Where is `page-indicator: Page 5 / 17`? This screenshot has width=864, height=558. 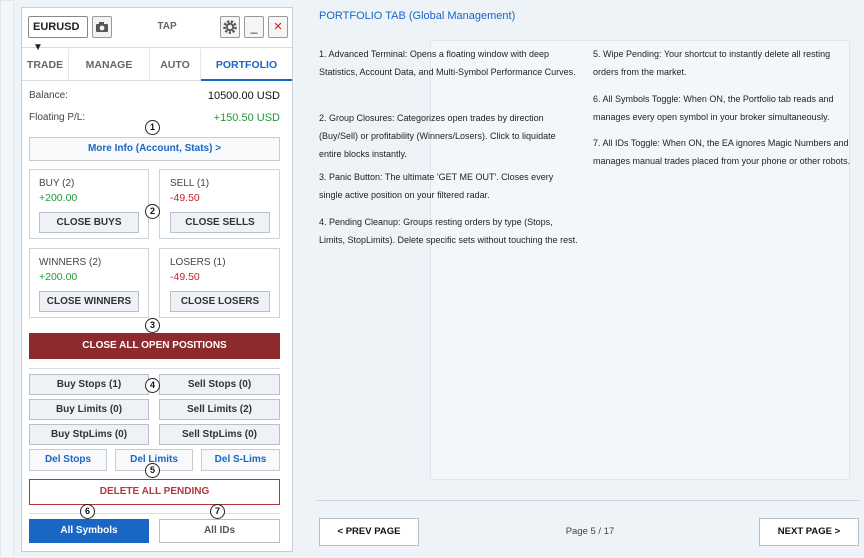
page-indicator: Page 5 / 17 is located at coordinates (590, 531).